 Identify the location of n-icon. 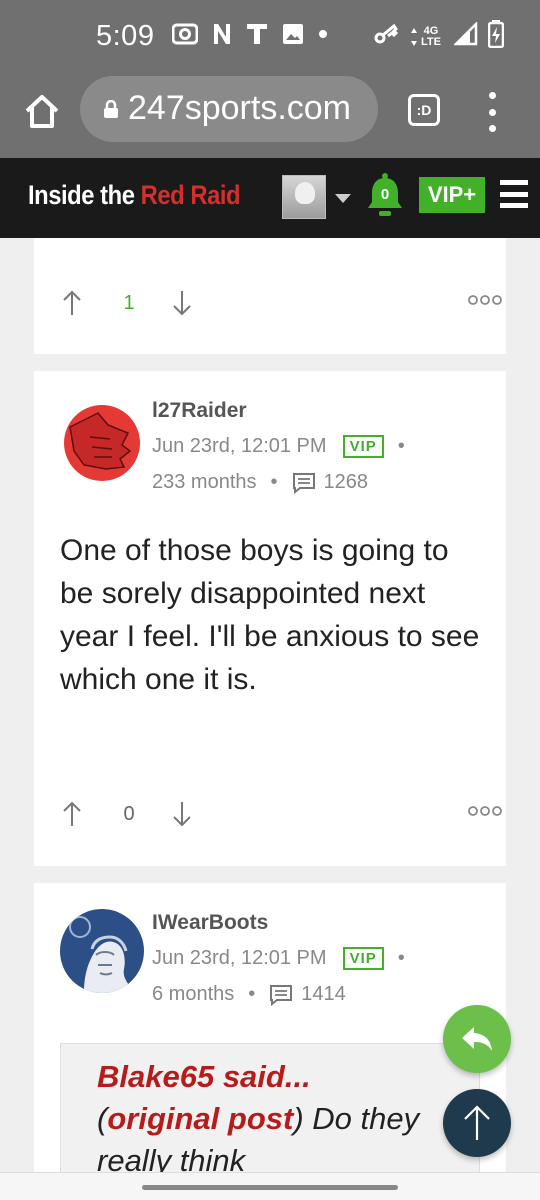
(222, 34).